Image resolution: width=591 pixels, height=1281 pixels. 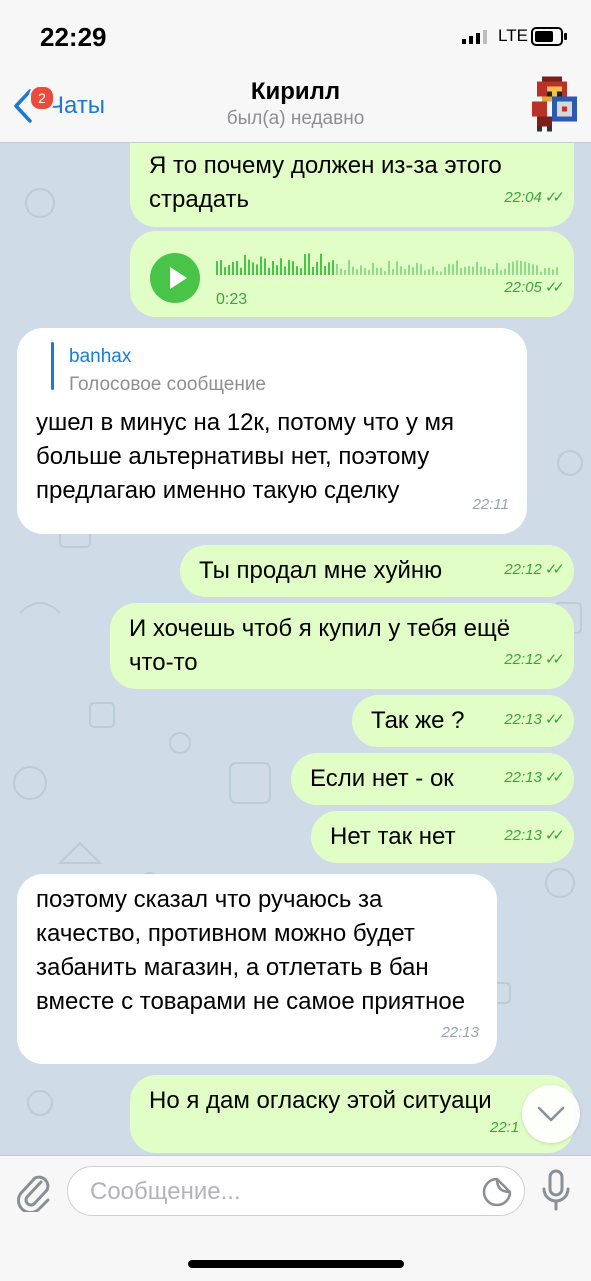 I want to click on reply-preview: Голосовое сообщение, so click(x=167, y=385).